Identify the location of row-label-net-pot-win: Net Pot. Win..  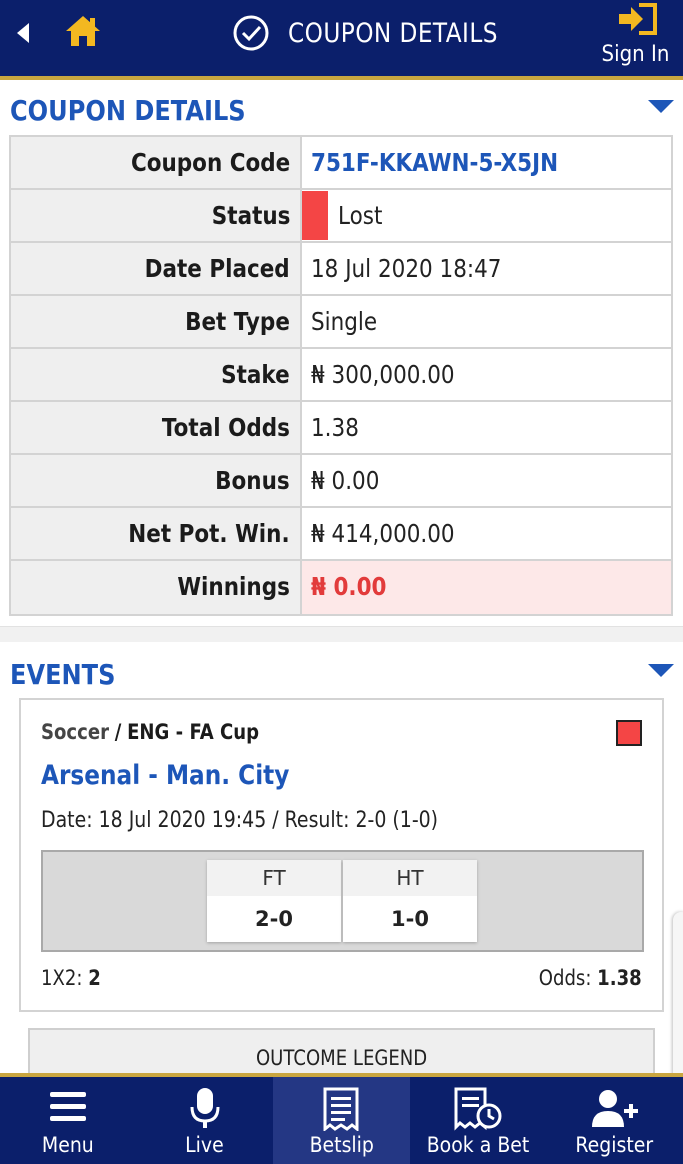
(209, 533).